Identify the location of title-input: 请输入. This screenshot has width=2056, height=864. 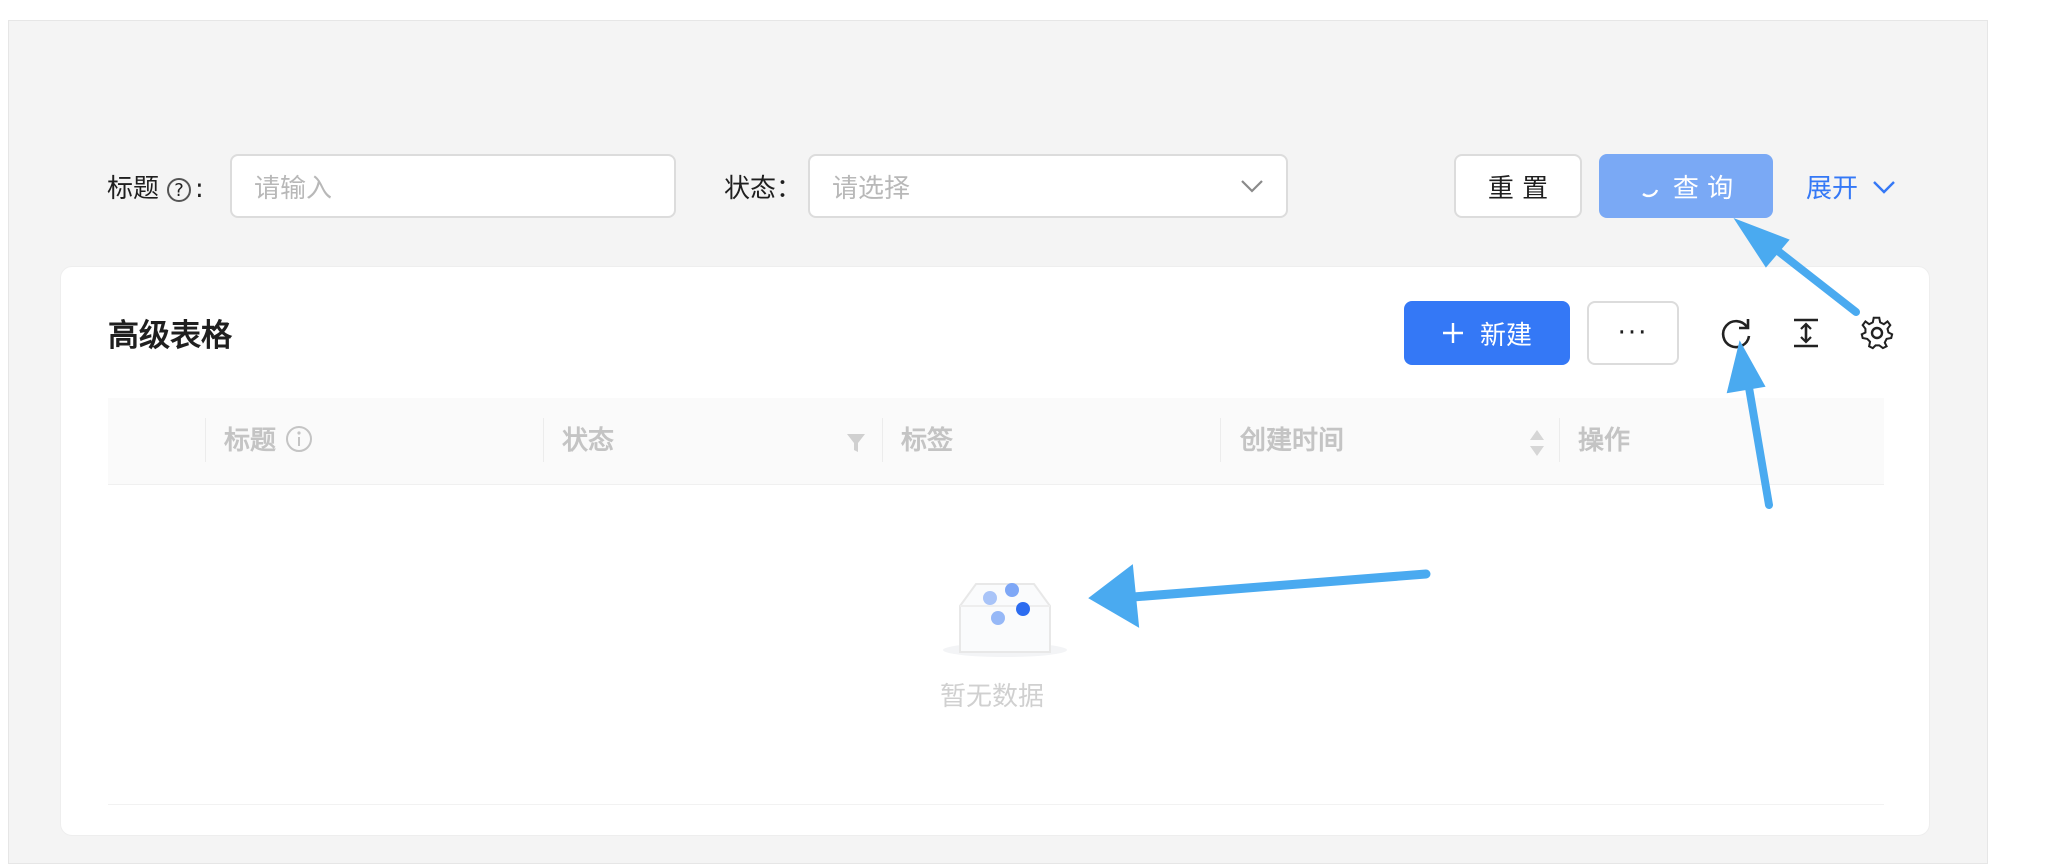
(453, 186).